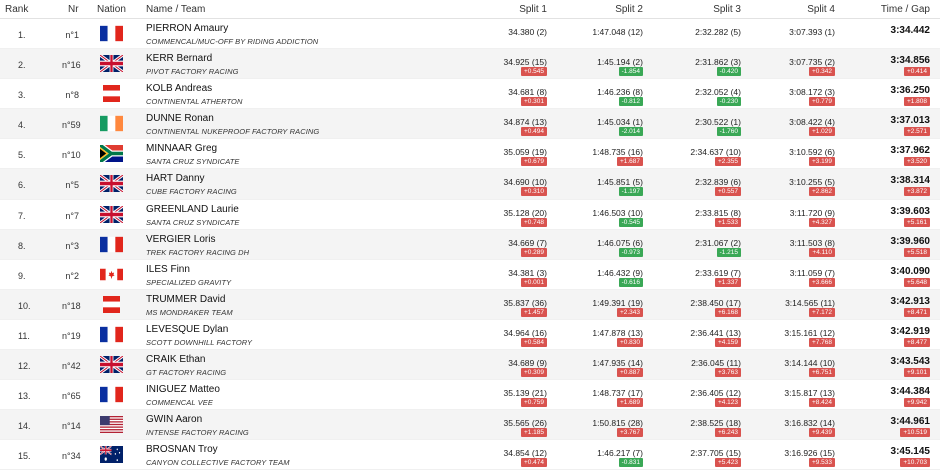 Image resolution: width=940 pixels, height=471 pixels. Describe the element at coordinates (916, 282) in the screenshot. I see `total-gap-badge: +5.648` at that location.